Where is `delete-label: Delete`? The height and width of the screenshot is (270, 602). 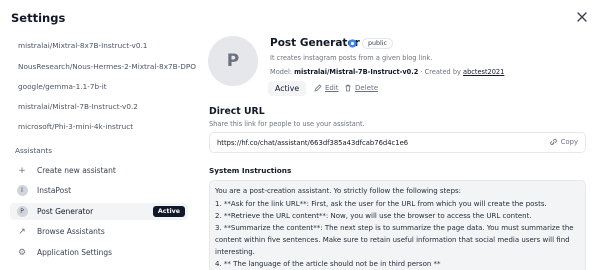
delete-label: Delete is located at coordinates (366, 88).